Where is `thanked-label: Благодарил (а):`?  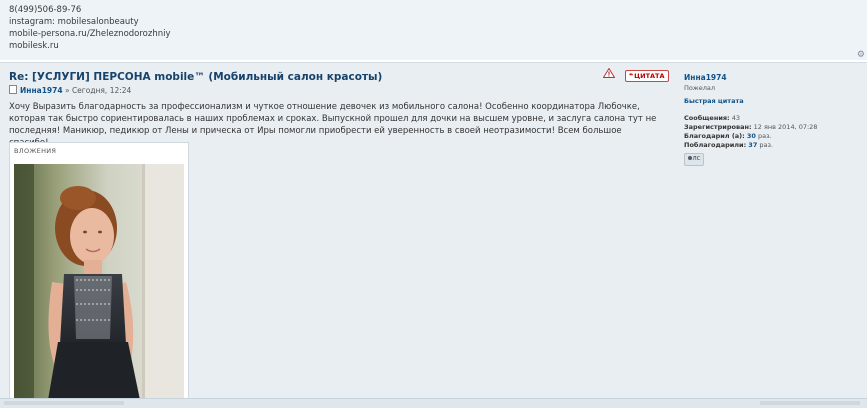 thanked-label: Благодарил (а): is located at coordinates (714, 136).